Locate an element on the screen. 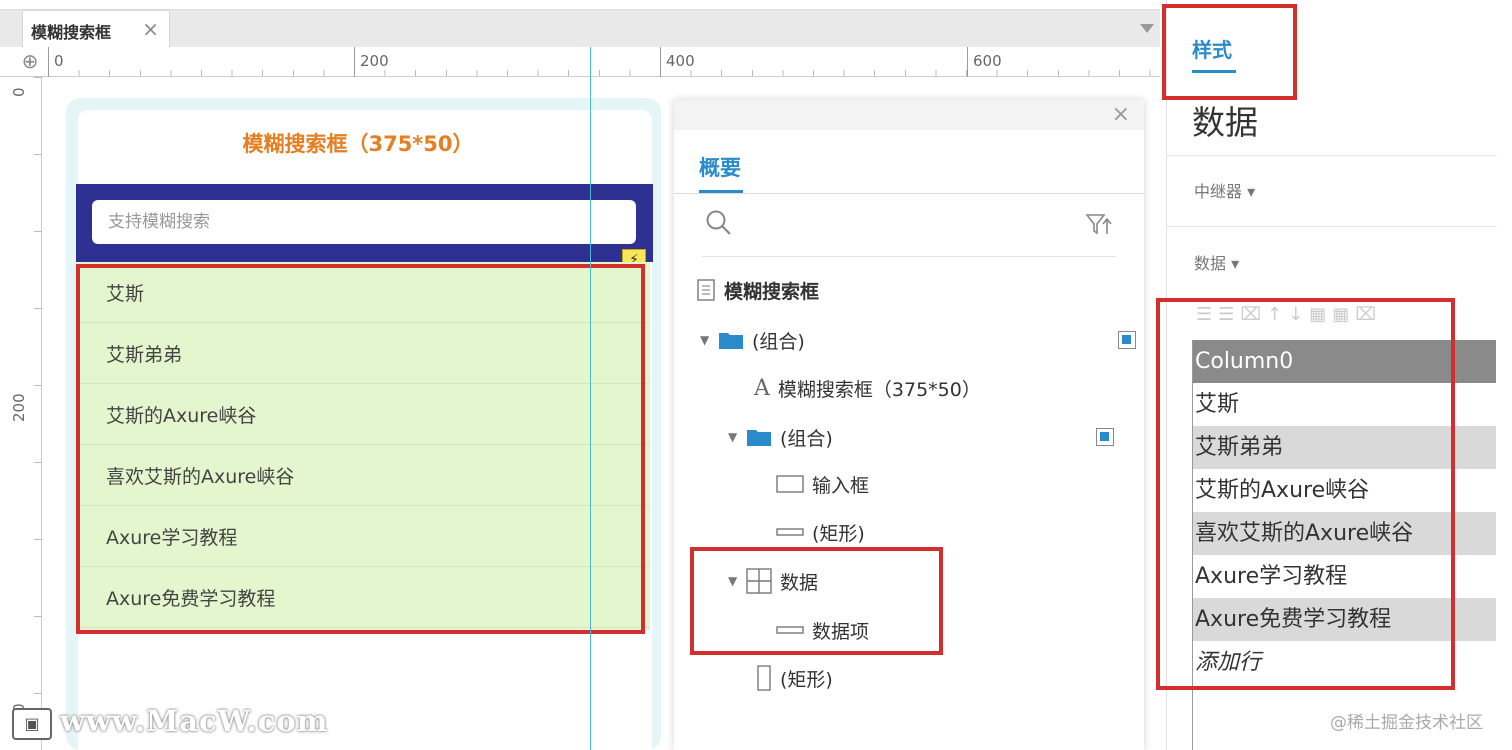 The image size is (1512, 750). search-icon is located at coordinates (719, 223).